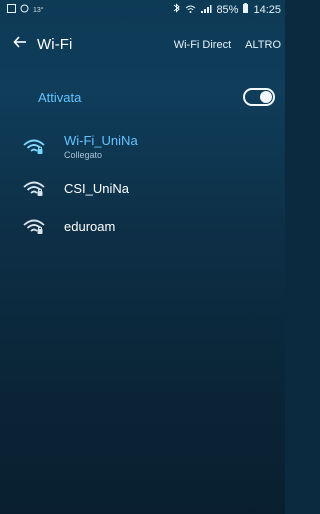 The image size is (320, 514). I want to click on wifi-toggle-knob, so click(266, 97).